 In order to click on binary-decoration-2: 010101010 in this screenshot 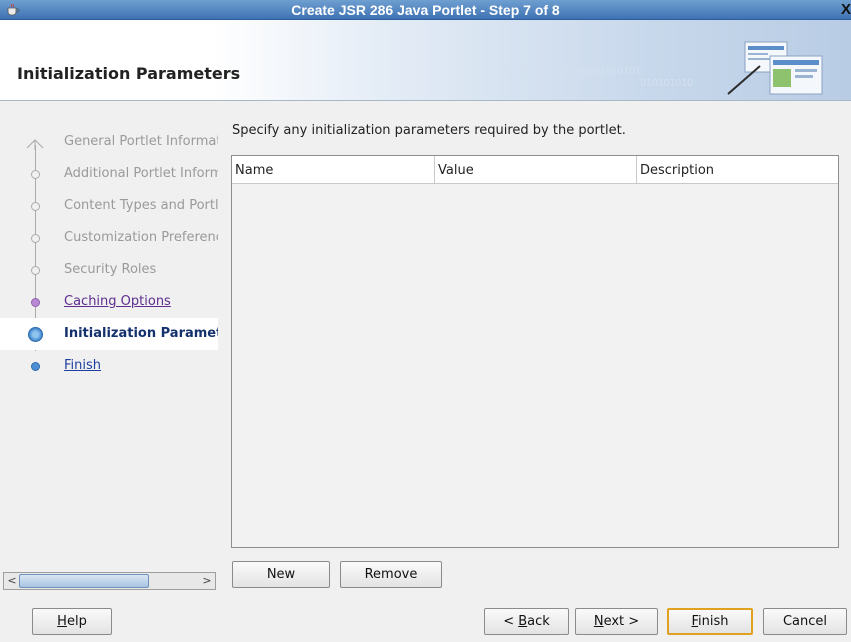, I will do `click(666, 83)`.